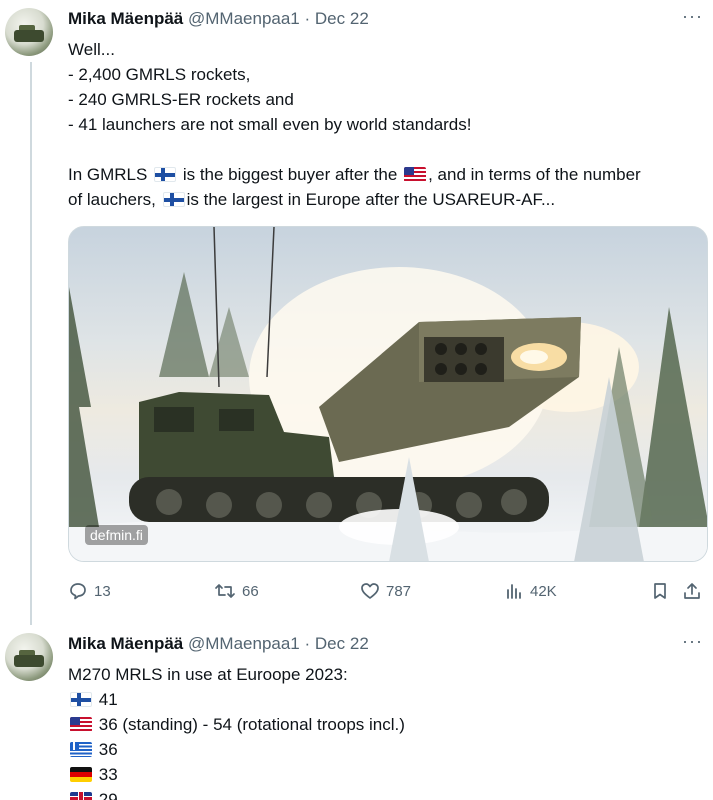 The image size is (713, 800). Describe the element at coordinates (108, 174) in the screenshot. I see `text-segment: In GMRLS` at that location.